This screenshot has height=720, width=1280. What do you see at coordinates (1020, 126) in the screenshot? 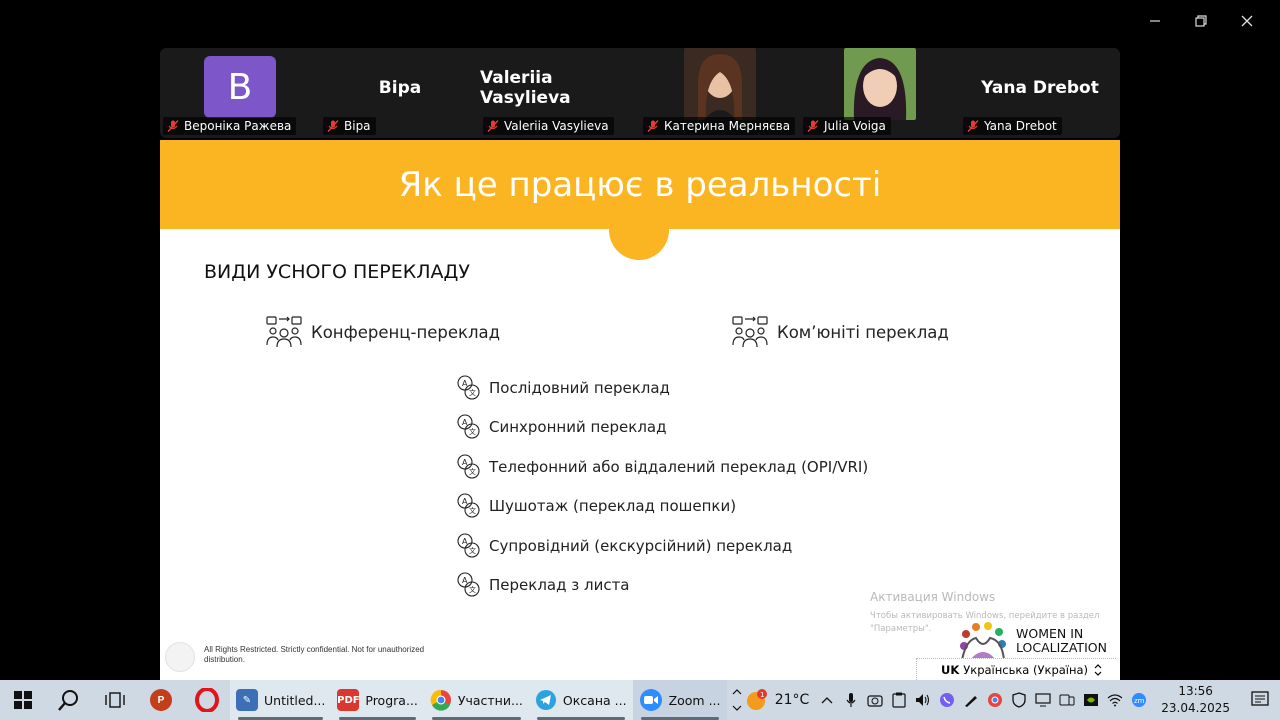
I see `participant-name: Yana Drebot` at bounding box center [1020, 126].